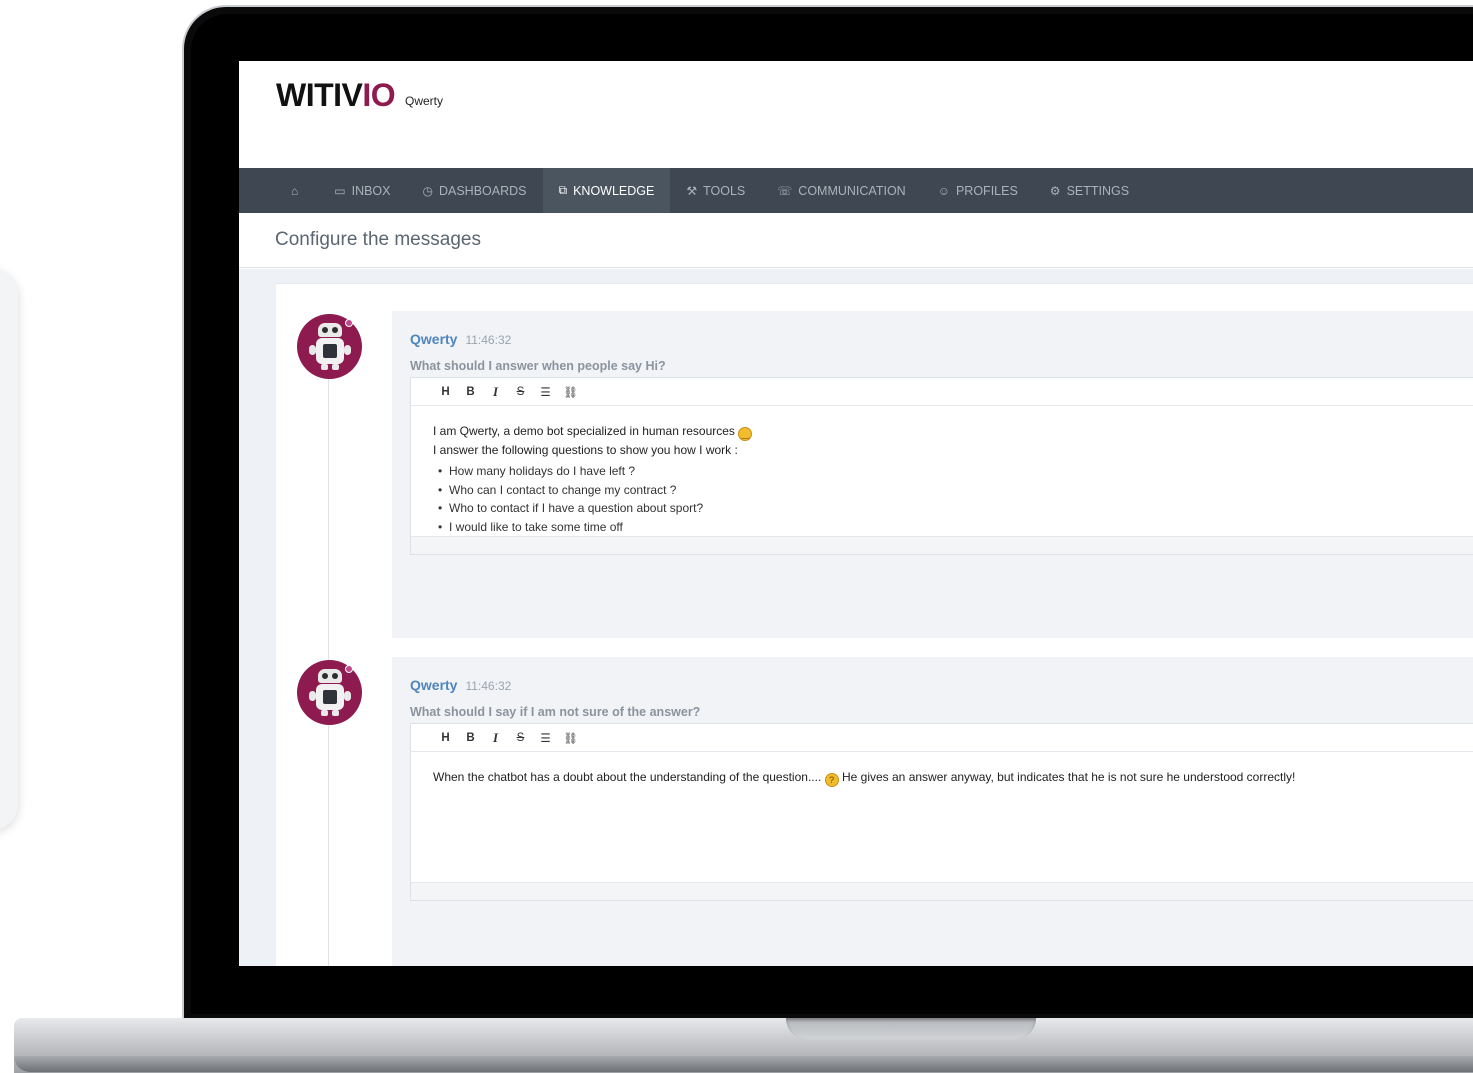  I want to click on nav-item-profiles: ☺ PROFILES, so click(978, 190).